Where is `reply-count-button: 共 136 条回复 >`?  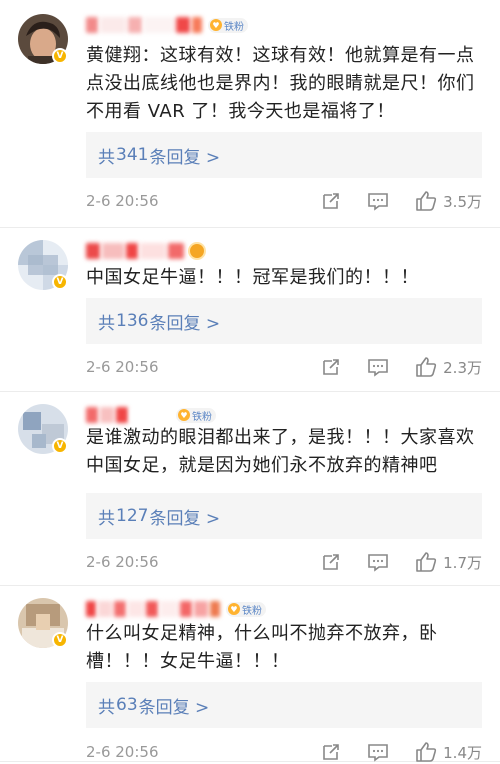 reply-count-button: 共 136 条回复 > is located at coordinates (284, 321).